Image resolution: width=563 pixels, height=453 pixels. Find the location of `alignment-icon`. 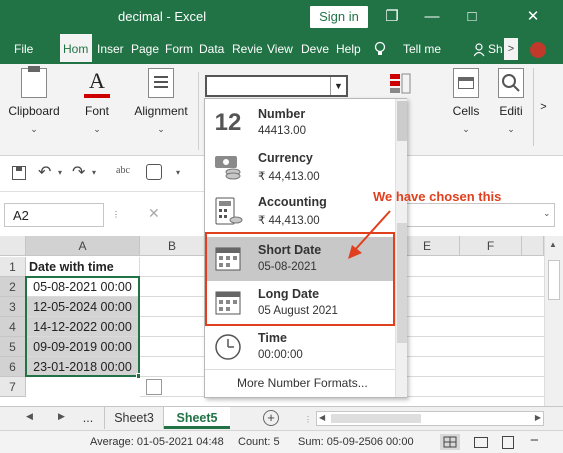

alignment-icon is located at coordinates (161, 83).